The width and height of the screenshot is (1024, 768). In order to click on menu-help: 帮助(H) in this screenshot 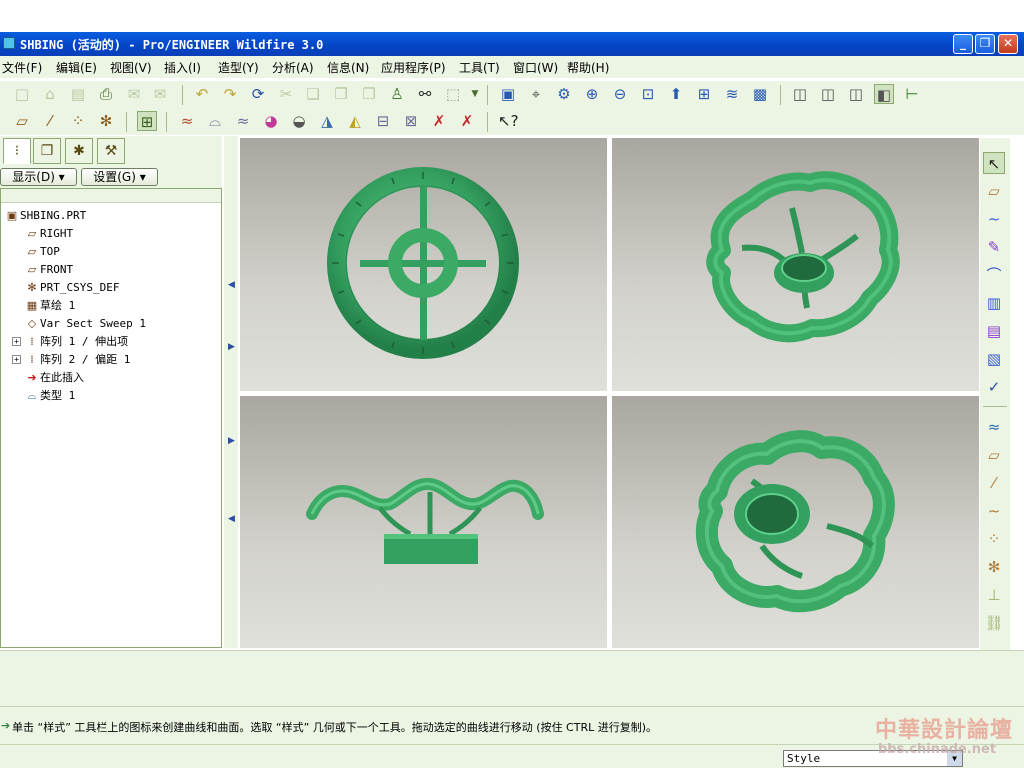, I will do `click(588, 67)`.